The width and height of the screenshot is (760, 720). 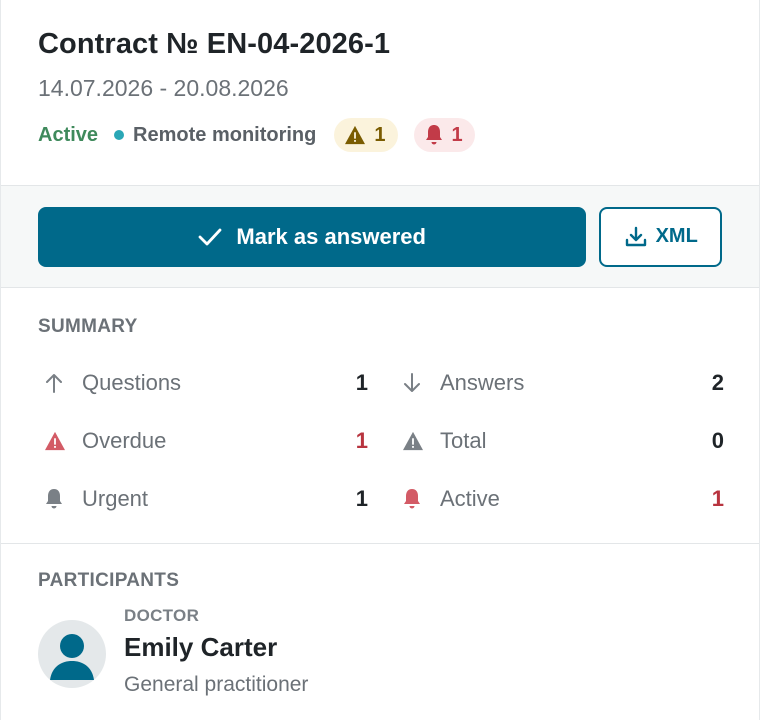 What do you see at coordinates (717, 382) in the screenshot?
I see `summary-value: 2` at bounding box center [717, 382].